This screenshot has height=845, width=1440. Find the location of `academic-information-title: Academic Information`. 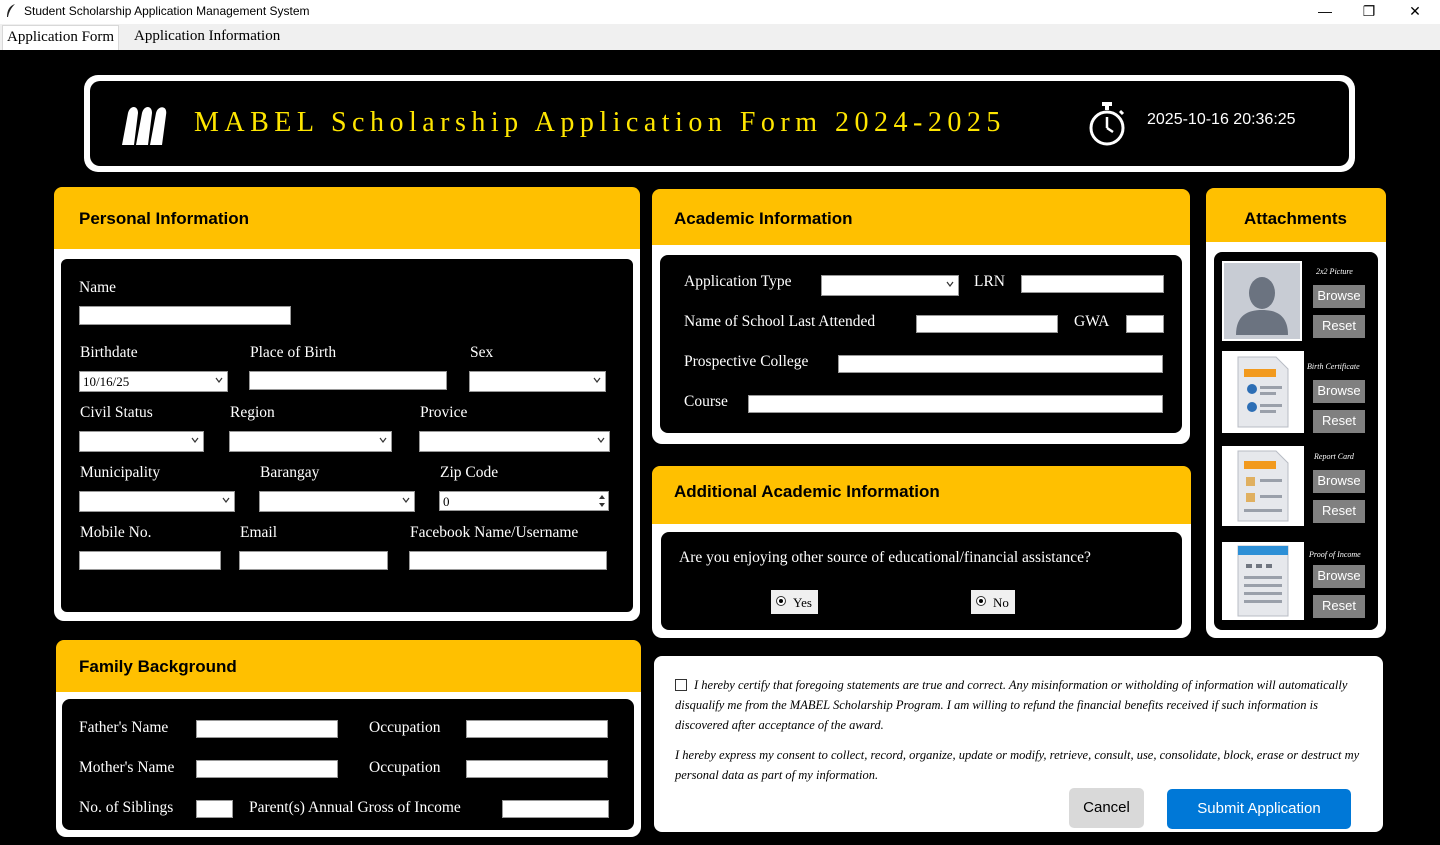

academic-information-title: Academic Information is located at coordinates (763, 218).